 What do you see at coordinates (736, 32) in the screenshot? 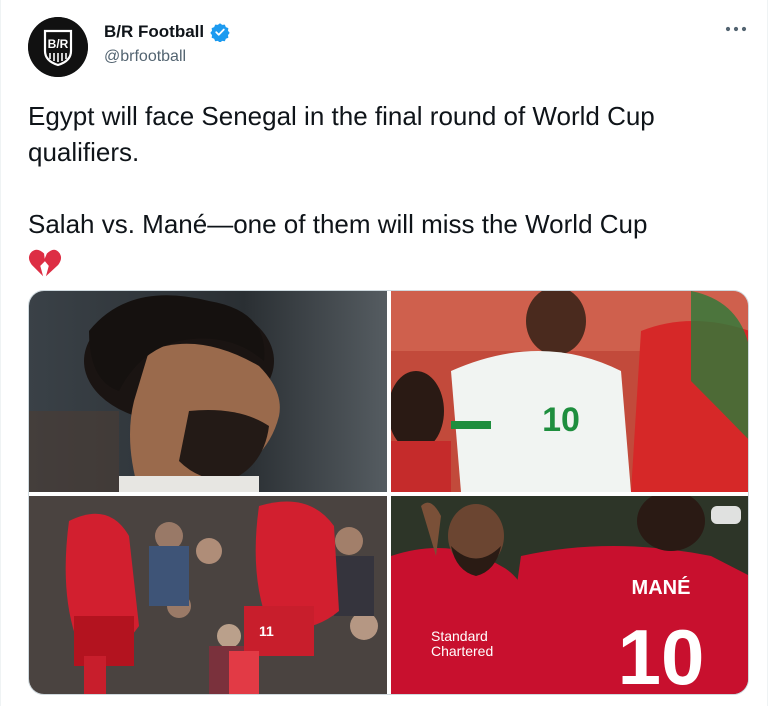
I see `more-options-icon` at bounding box center [736, 32].